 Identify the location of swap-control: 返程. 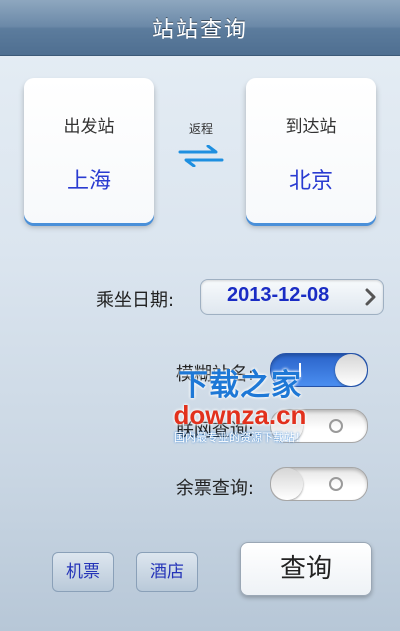
(201, 145).